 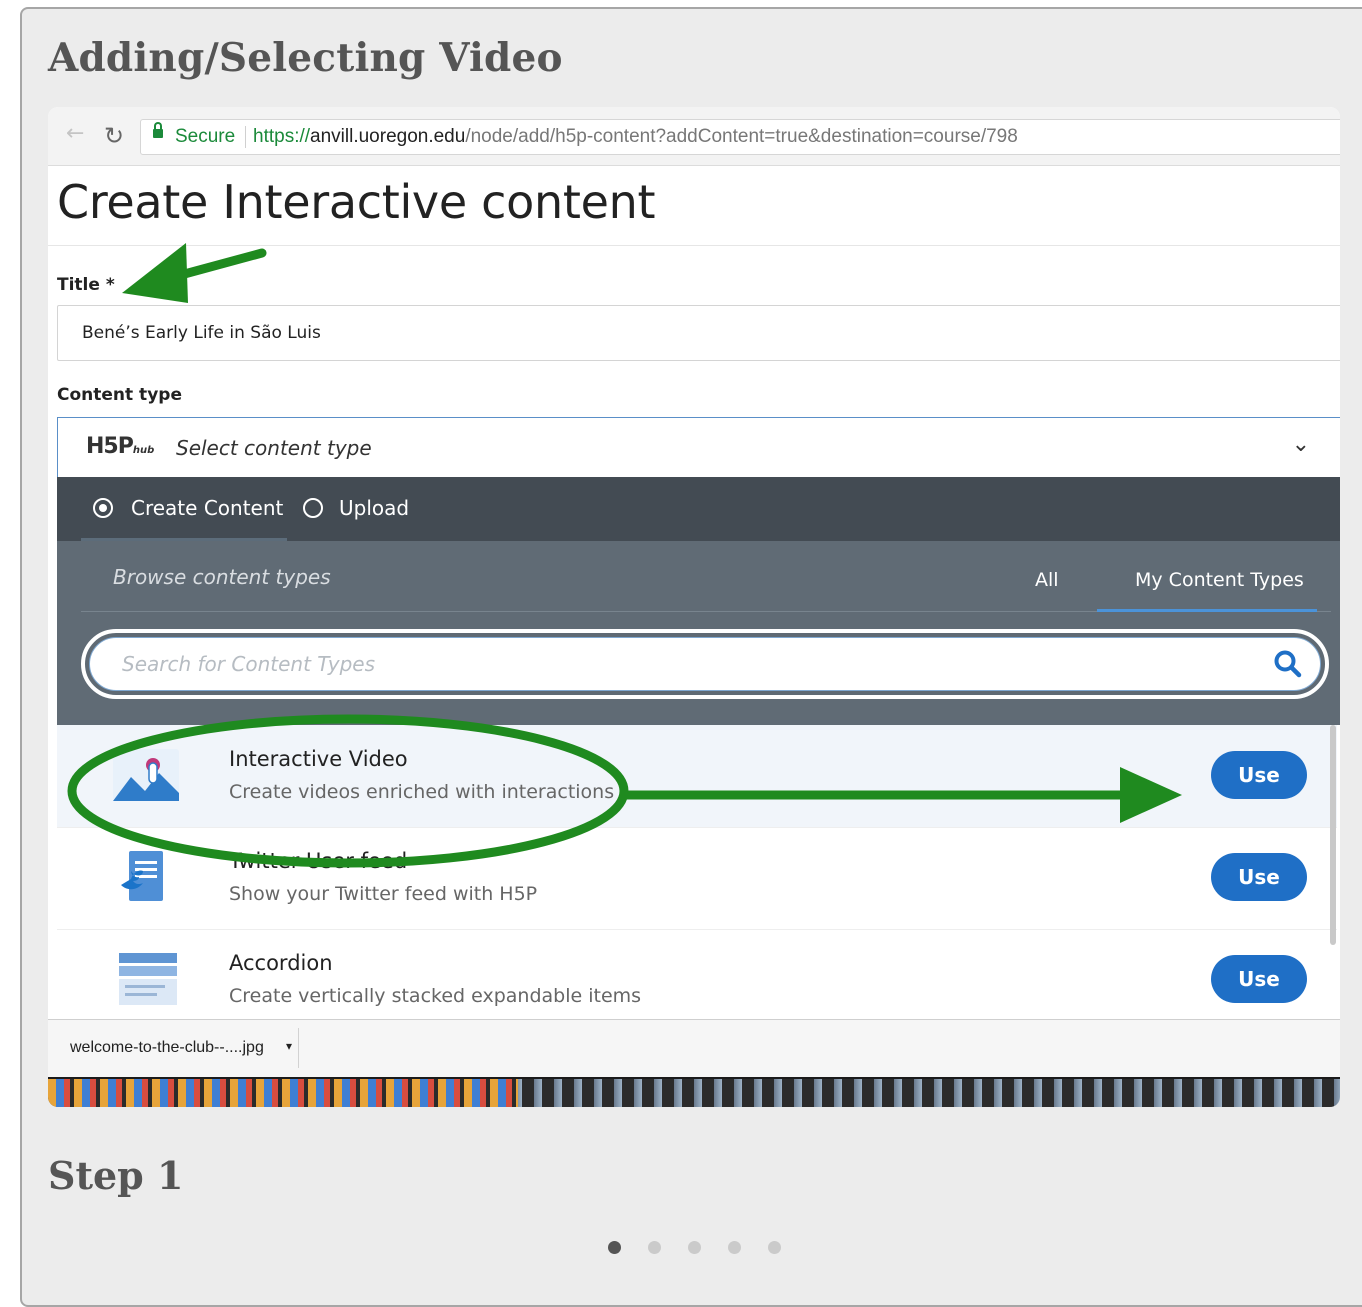 I want to click on heading-divider, so click(x=694, y=245).